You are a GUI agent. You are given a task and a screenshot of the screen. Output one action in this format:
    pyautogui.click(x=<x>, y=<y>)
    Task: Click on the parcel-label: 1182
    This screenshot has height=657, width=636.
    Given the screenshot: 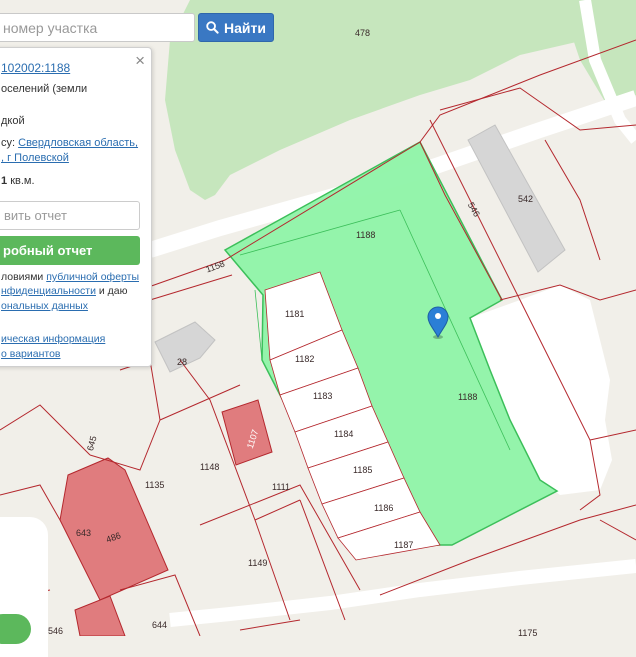 What is the action you would take?
    pyautogui.click(x=304, y=359)
    